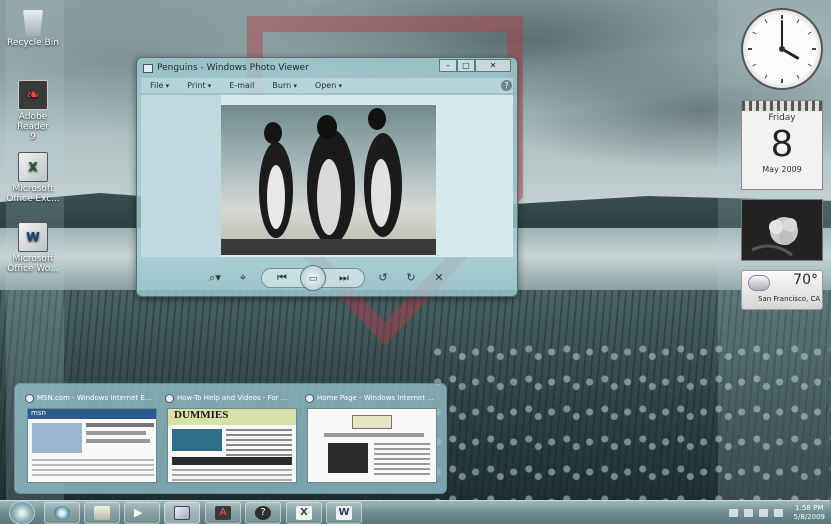 The height and width of the screenshot is (524, 831). What do you see at coordinates (284, 85) in the screenshot?
I see `menu-burn: Burn` at bounding box center [284, 85].